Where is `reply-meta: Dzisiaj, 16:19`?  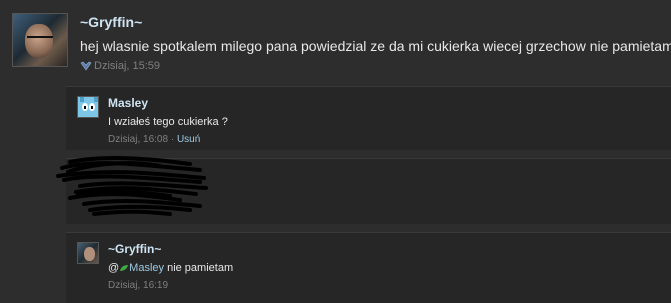 reply-meta: Dzisiaj, 16:19 is located at coordinates (138, 285).